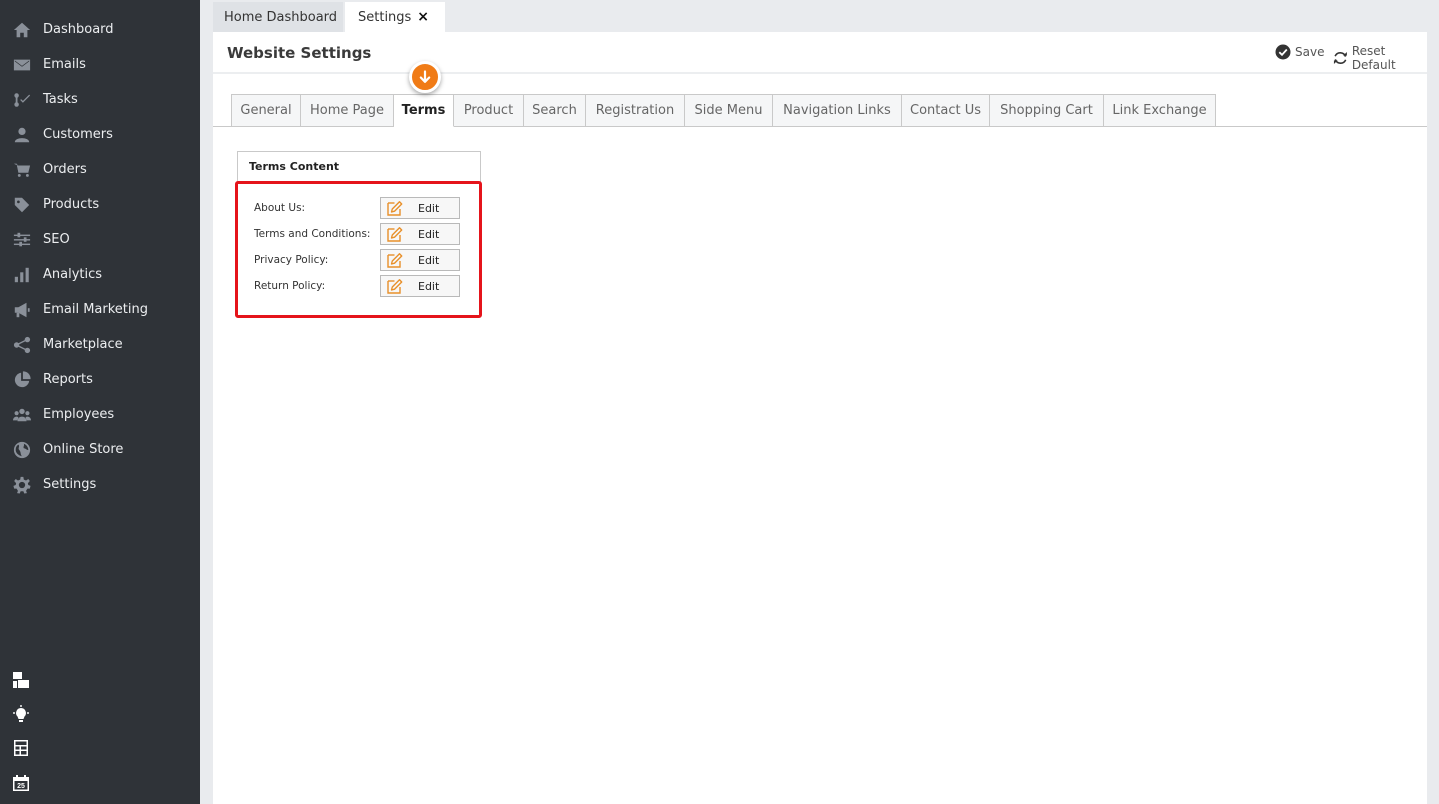 Image resolution: width=1439 pixels, height=804 pixels. What do you see at coordinates (1310, 52) in the screenshot?
I see `save-label: Save` at bounding box center [1310, 52].